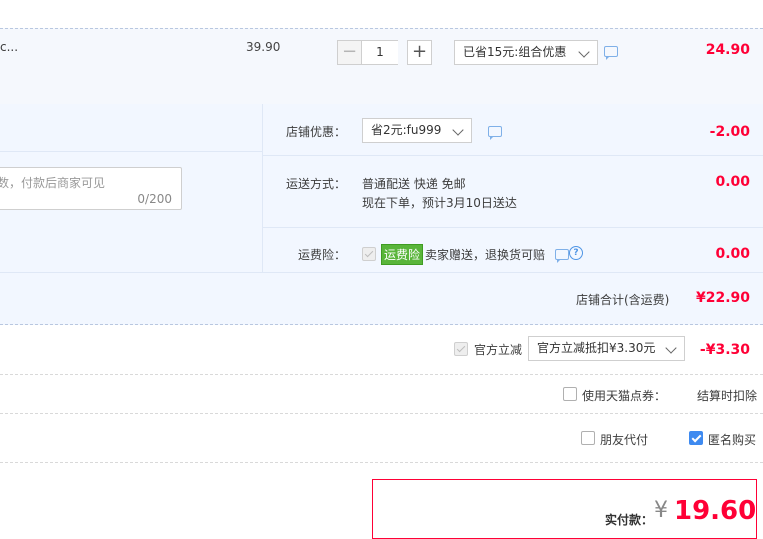  What do you see at coordinates (406, 130) in the screenshot?
I see `shop-coupon-select-value: 省2元:fu999` at bounding box center [406, 130].